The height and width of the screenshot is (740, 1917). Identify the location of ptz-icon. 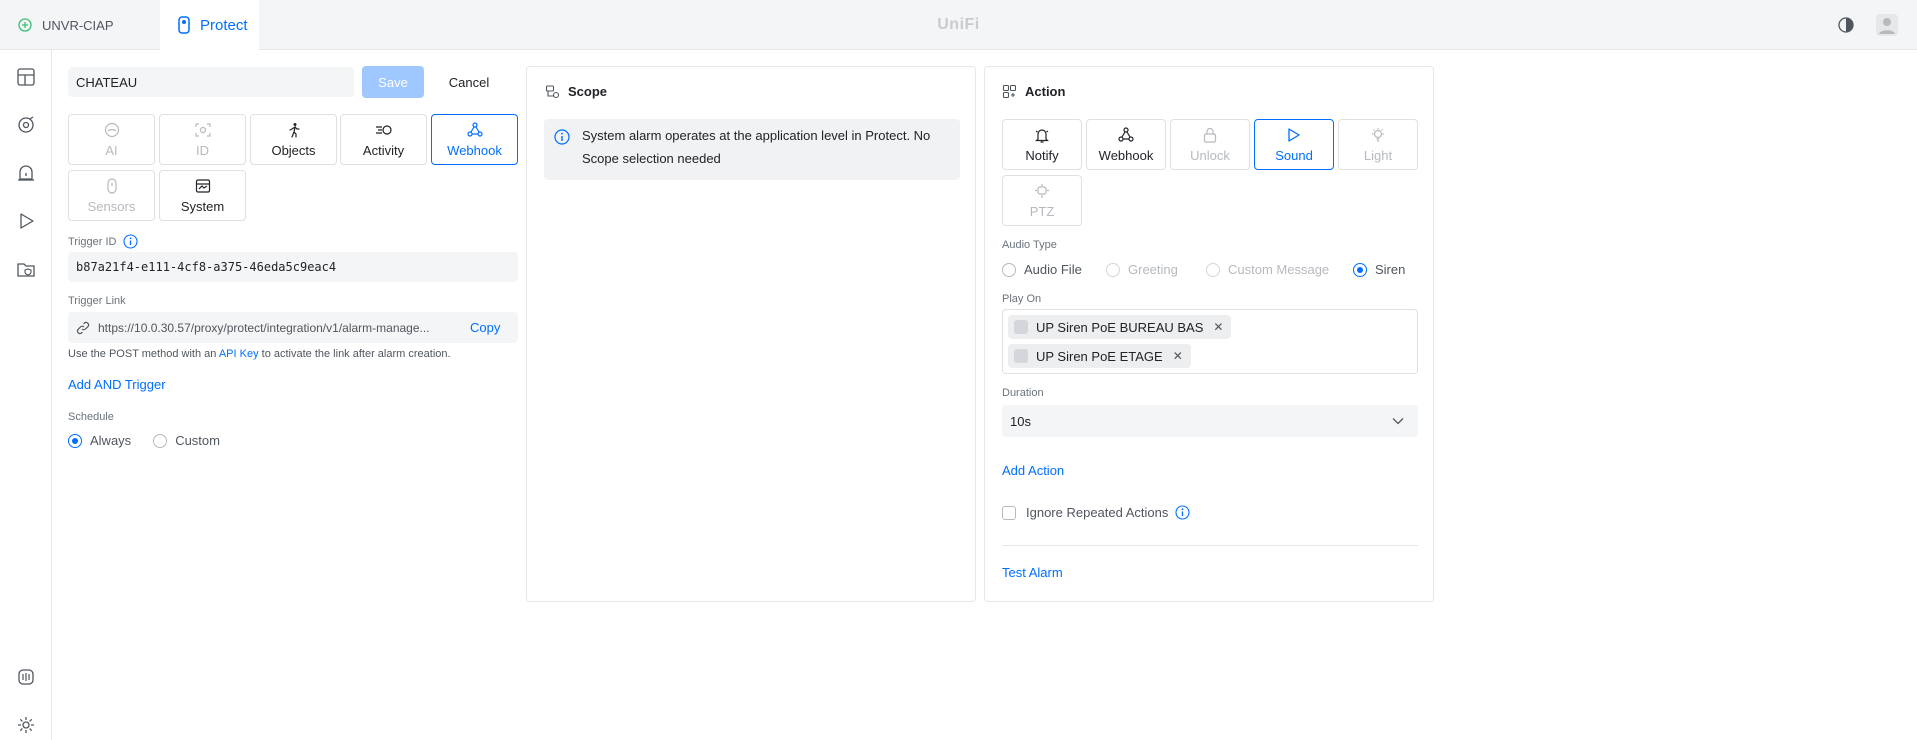
(1042, 191).